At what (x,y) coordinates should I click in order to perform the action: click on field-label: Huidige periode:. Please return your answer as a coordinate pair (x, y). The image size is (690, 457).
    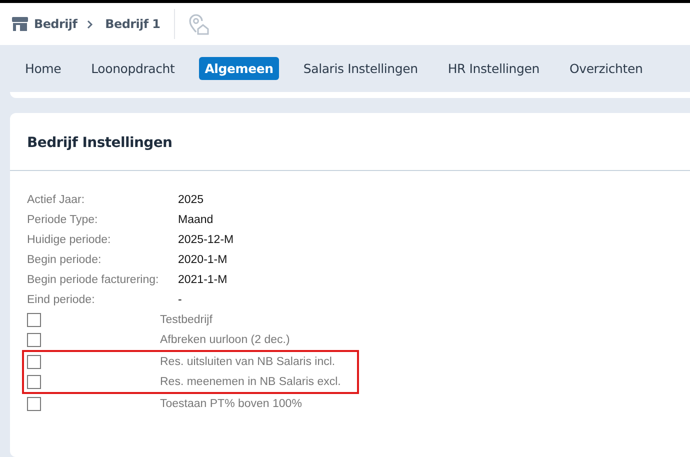
    Looking at the image, I should click on (69, 240).